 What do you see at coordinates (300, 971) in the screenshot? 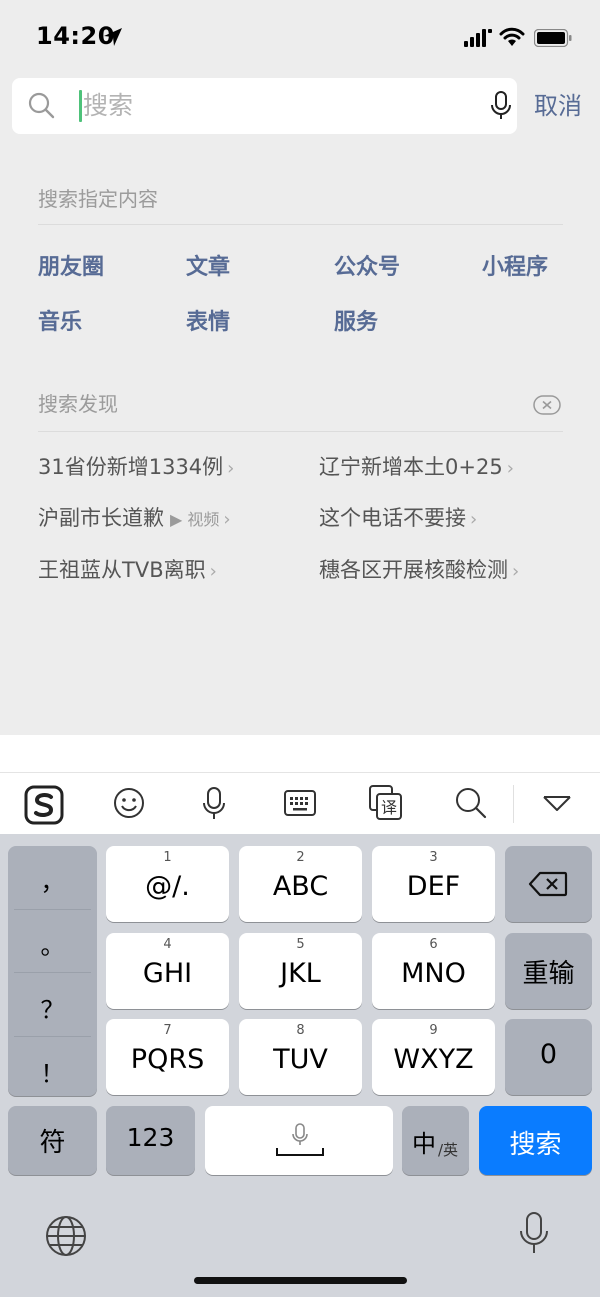
I see `key-5: 5 JKL` at bounding box center [300, 971].